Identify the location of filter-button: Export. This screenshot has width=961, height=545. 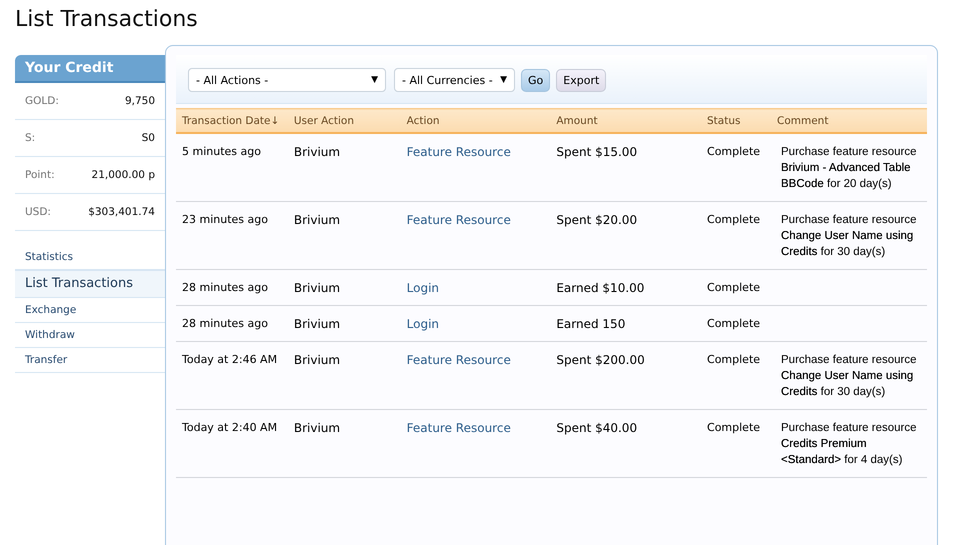
(581, 80).